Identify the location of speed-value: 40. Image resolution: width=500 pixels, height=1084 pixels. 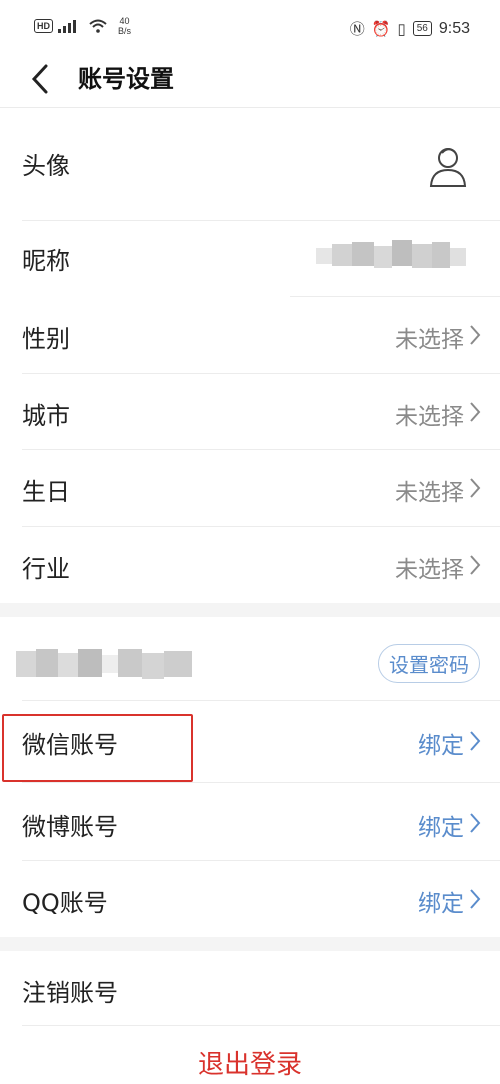
(124, 21).